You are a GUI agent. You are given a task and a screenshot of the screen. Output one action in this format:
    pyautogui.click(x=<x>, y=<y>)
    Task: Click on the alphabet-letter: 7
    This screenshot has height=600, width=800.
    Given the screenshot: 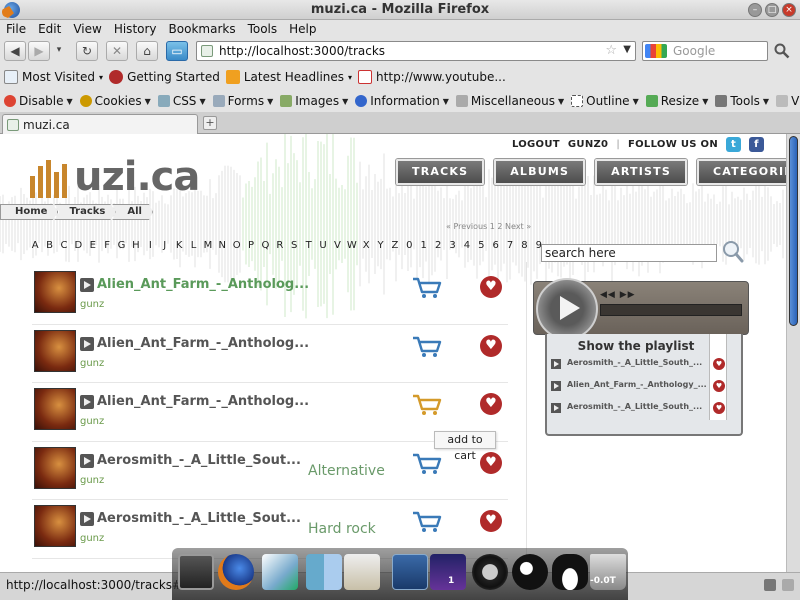 What is the action you would take?
    pyautogui.click(x=510, y=245)
    